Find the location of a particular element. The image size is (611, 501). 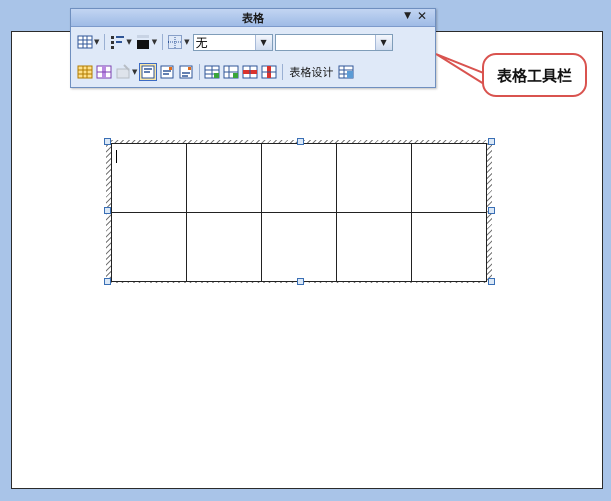

toolbar-row-2: ▼ 表格设计 is located at coordinates (217, 72).